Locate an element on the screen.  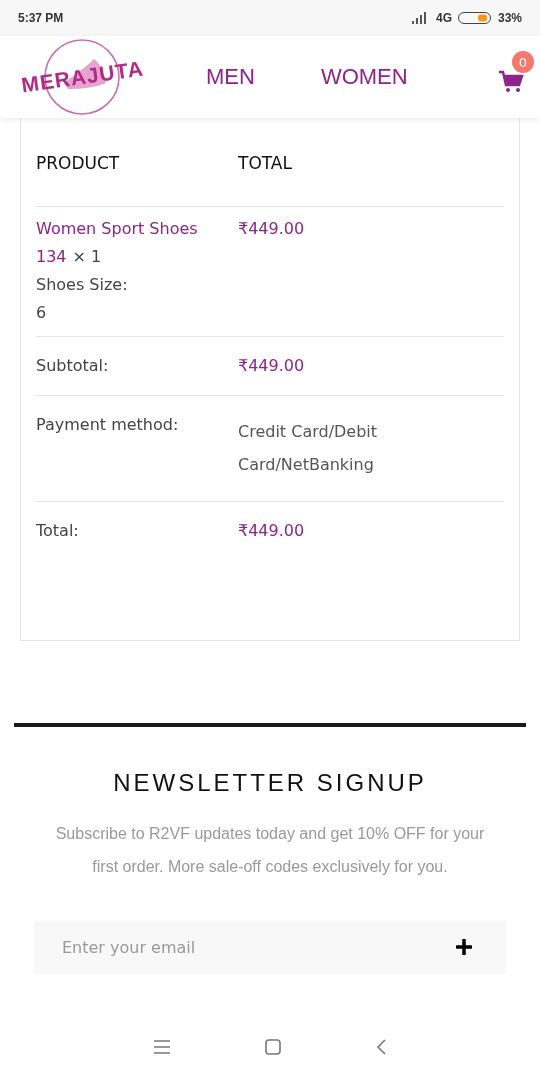
meta-value: 6 is located at coordinates (42, 312).